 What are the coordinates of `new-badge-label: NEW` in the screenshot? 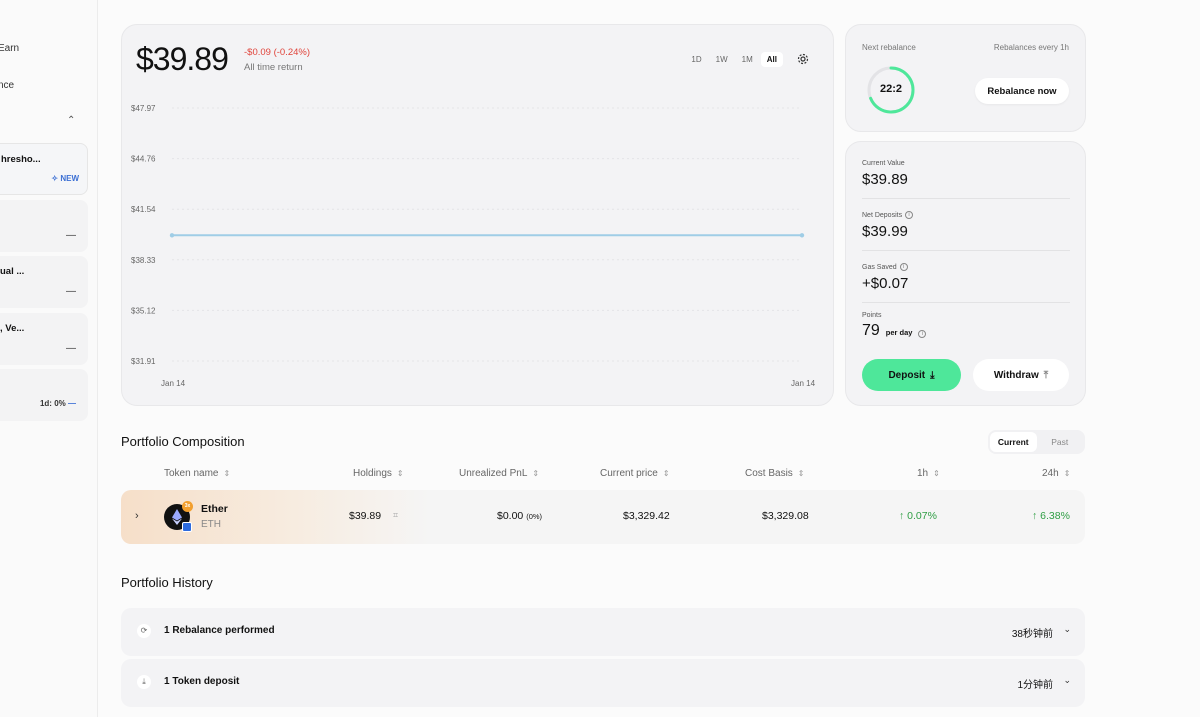 It's located at (69, 178).